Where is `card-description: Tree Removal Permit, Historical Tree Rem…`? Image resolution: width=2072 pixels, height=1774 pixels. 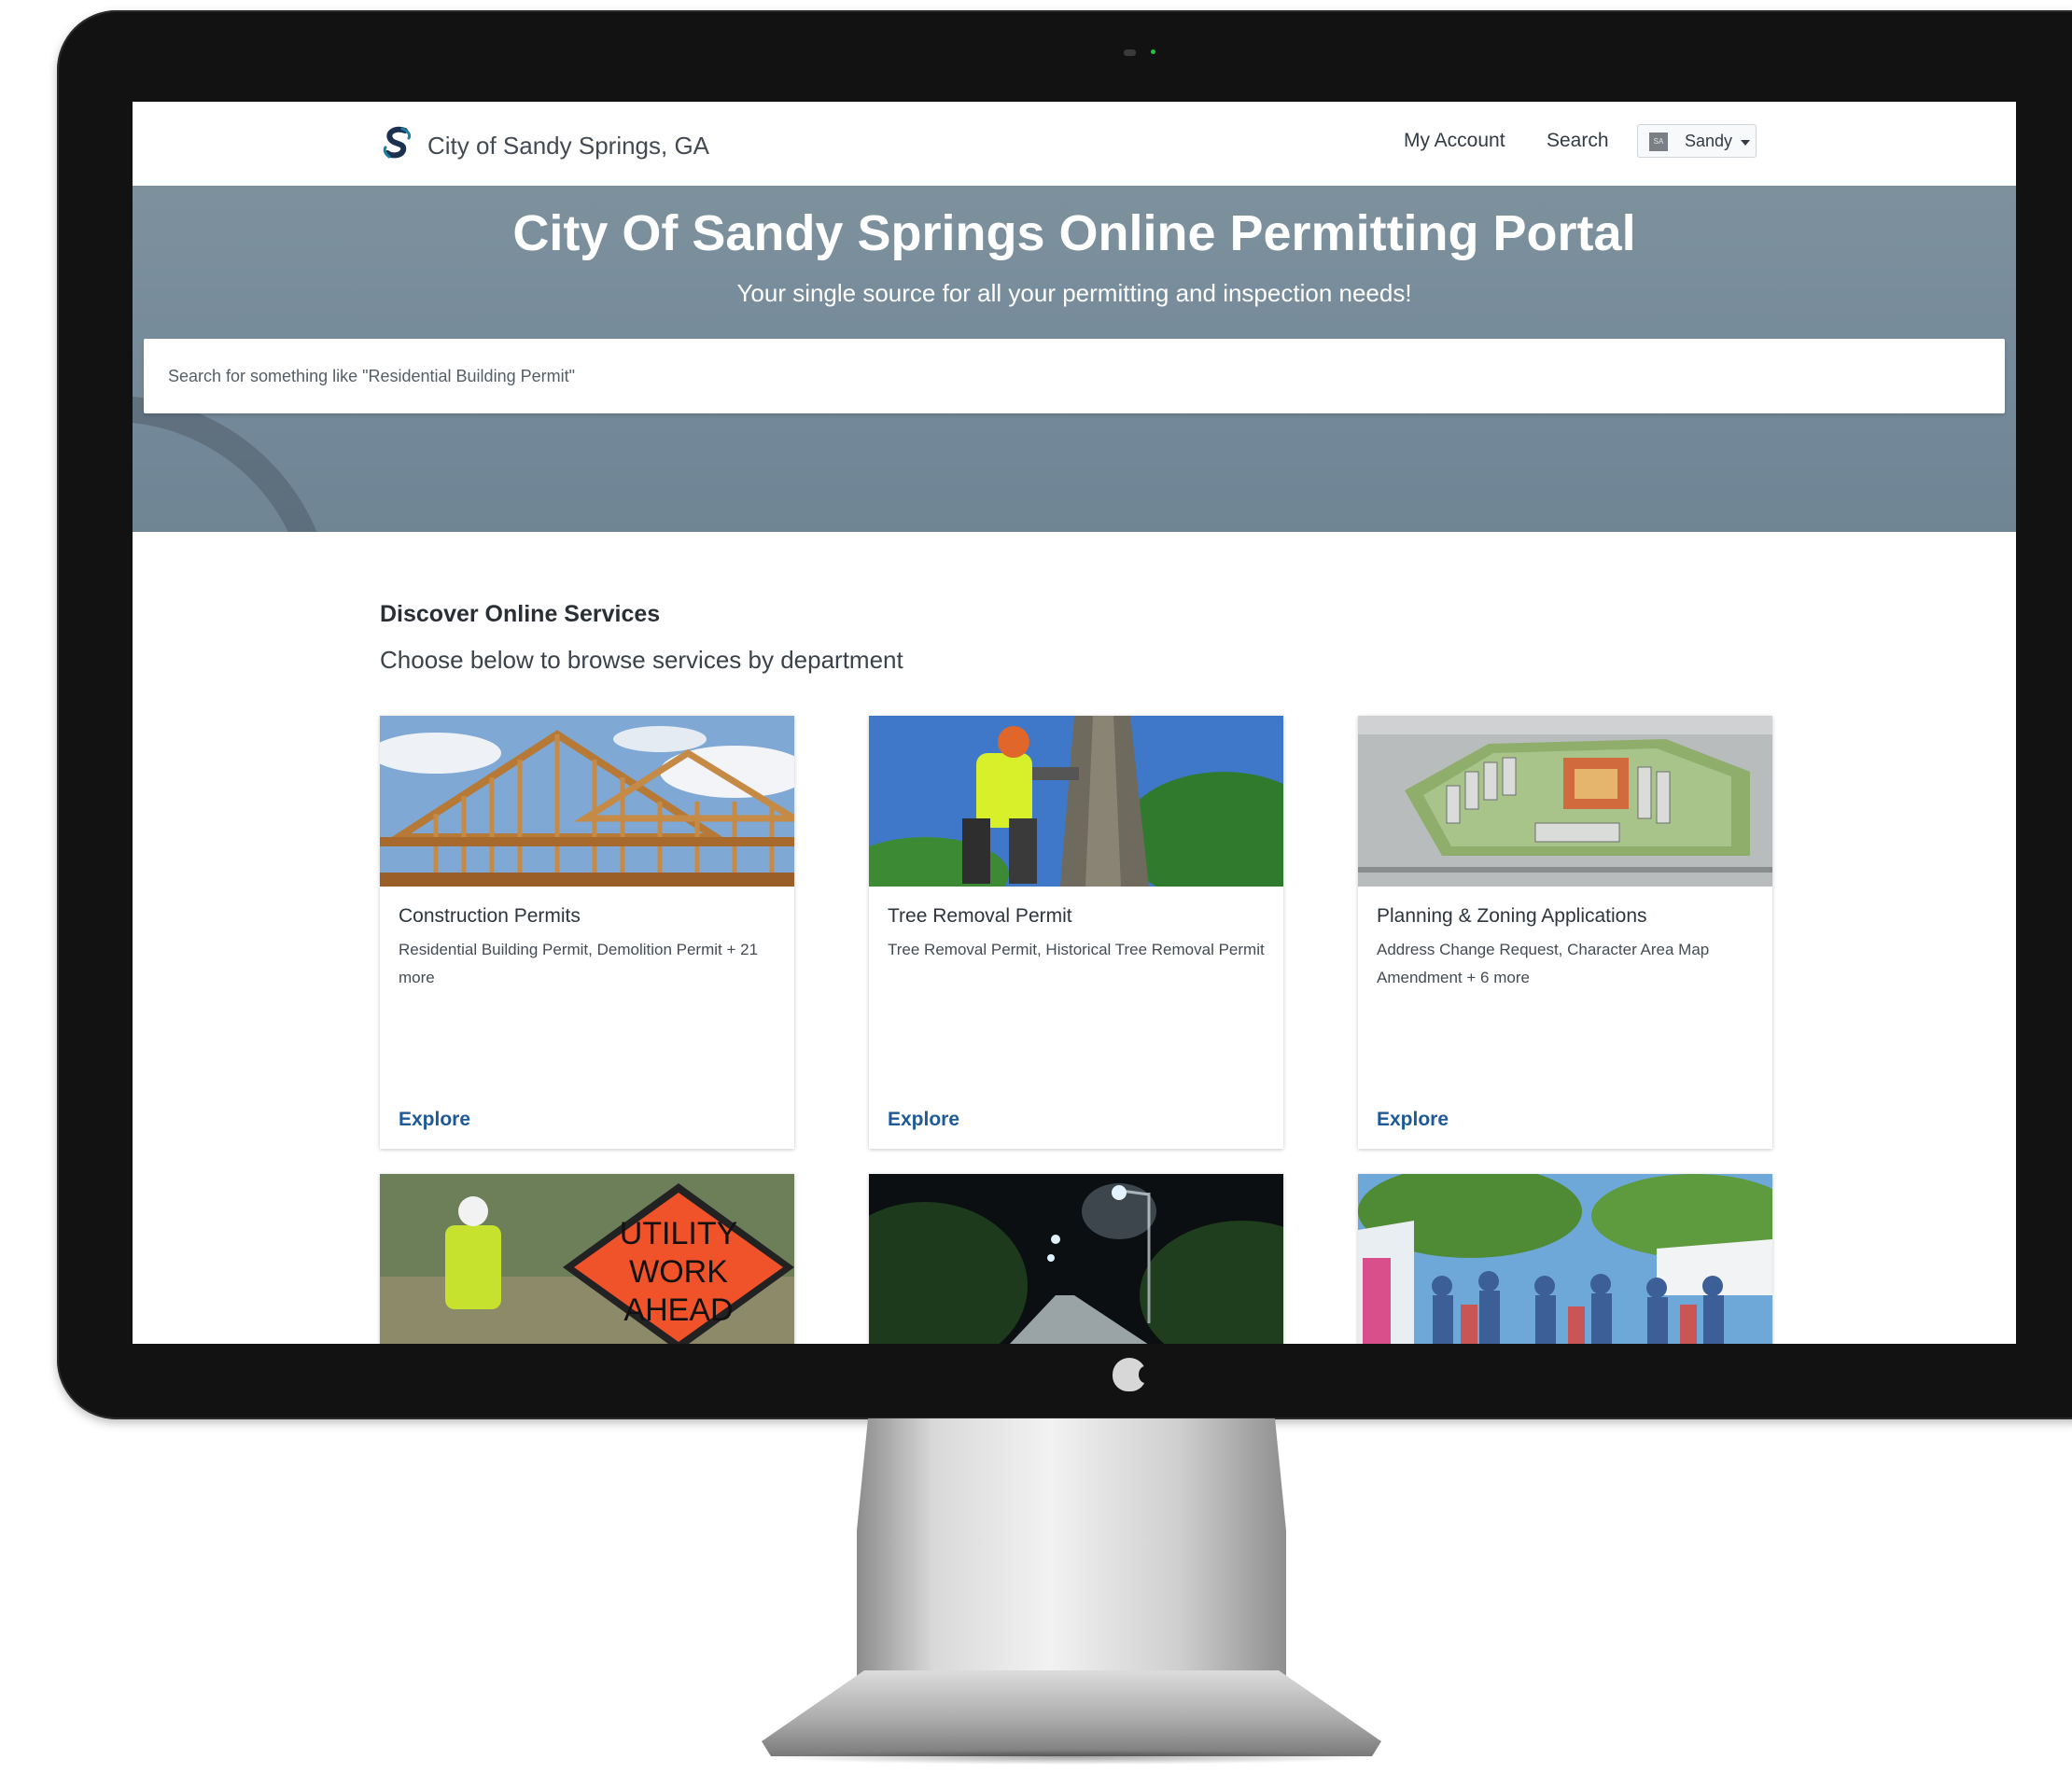
card-description: Tree Removal Permit, Historical Tree Rem… is located at coordinates (1076, 949).